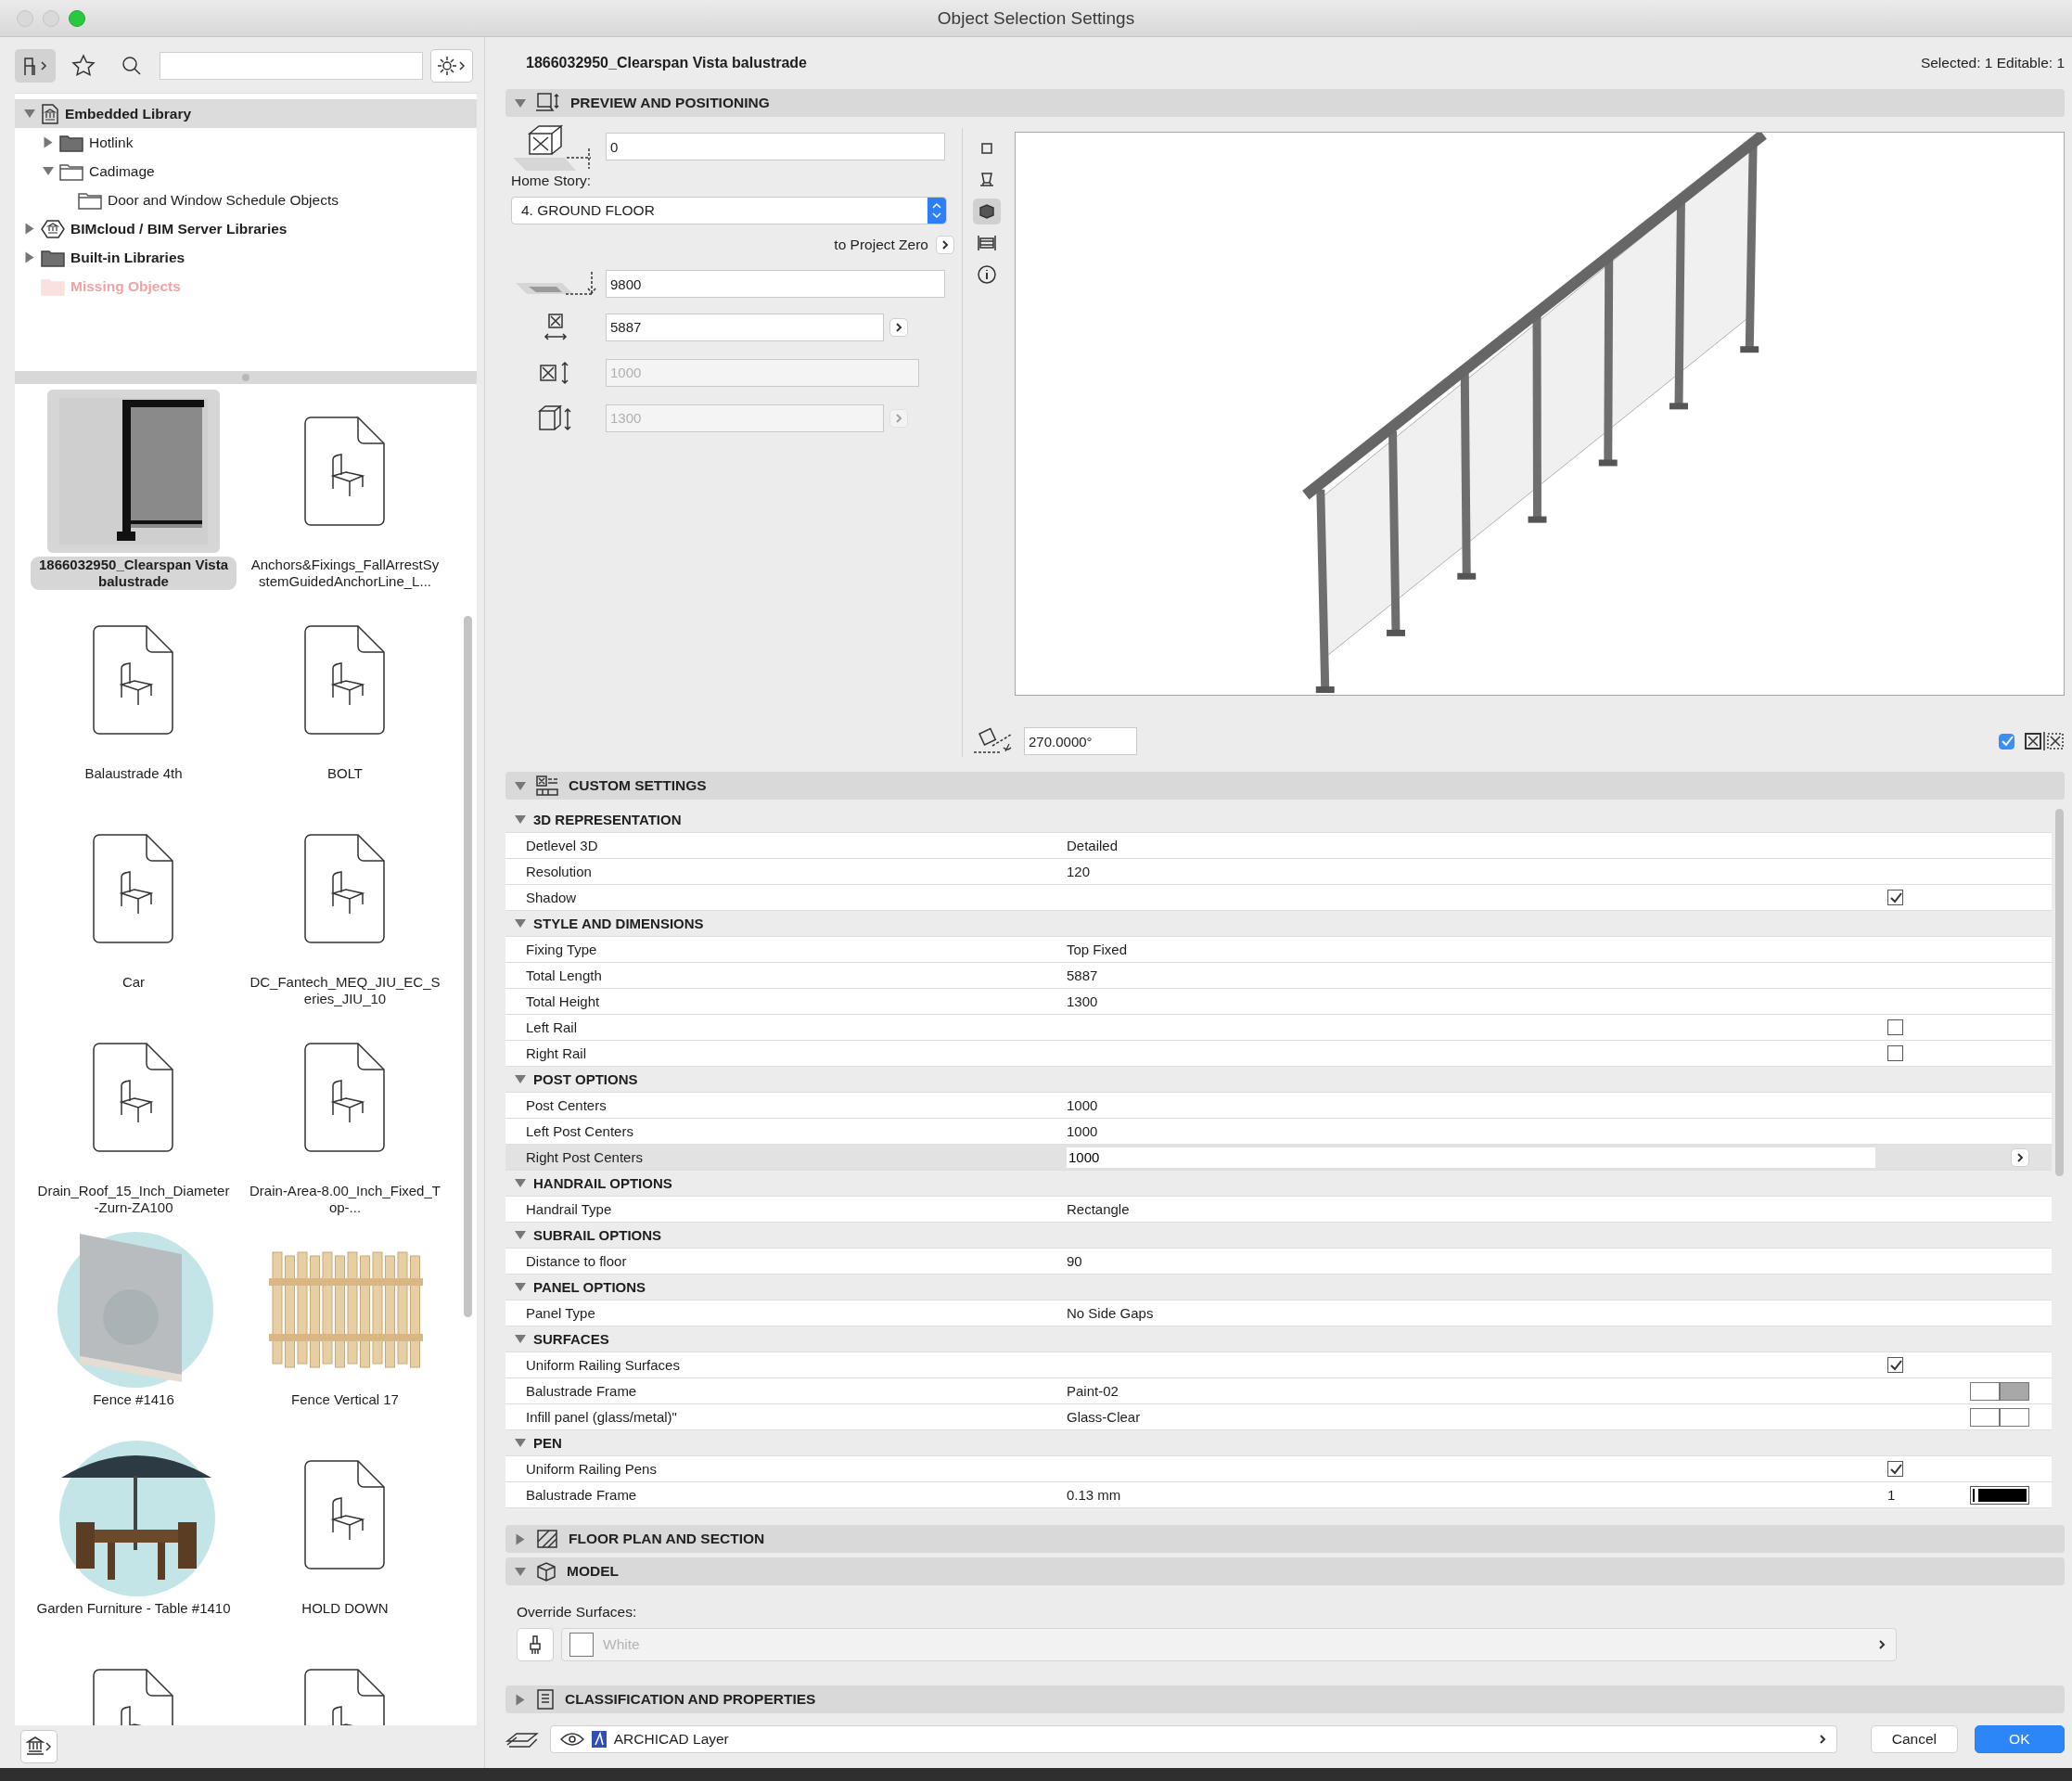 This screenshot has width=2072, height=1781. What do you see at coordinates (1992, 63) in the screenshot?
I see `selection-count: Selected: 1 Editable: 1` at bounding box center [1992, 63].